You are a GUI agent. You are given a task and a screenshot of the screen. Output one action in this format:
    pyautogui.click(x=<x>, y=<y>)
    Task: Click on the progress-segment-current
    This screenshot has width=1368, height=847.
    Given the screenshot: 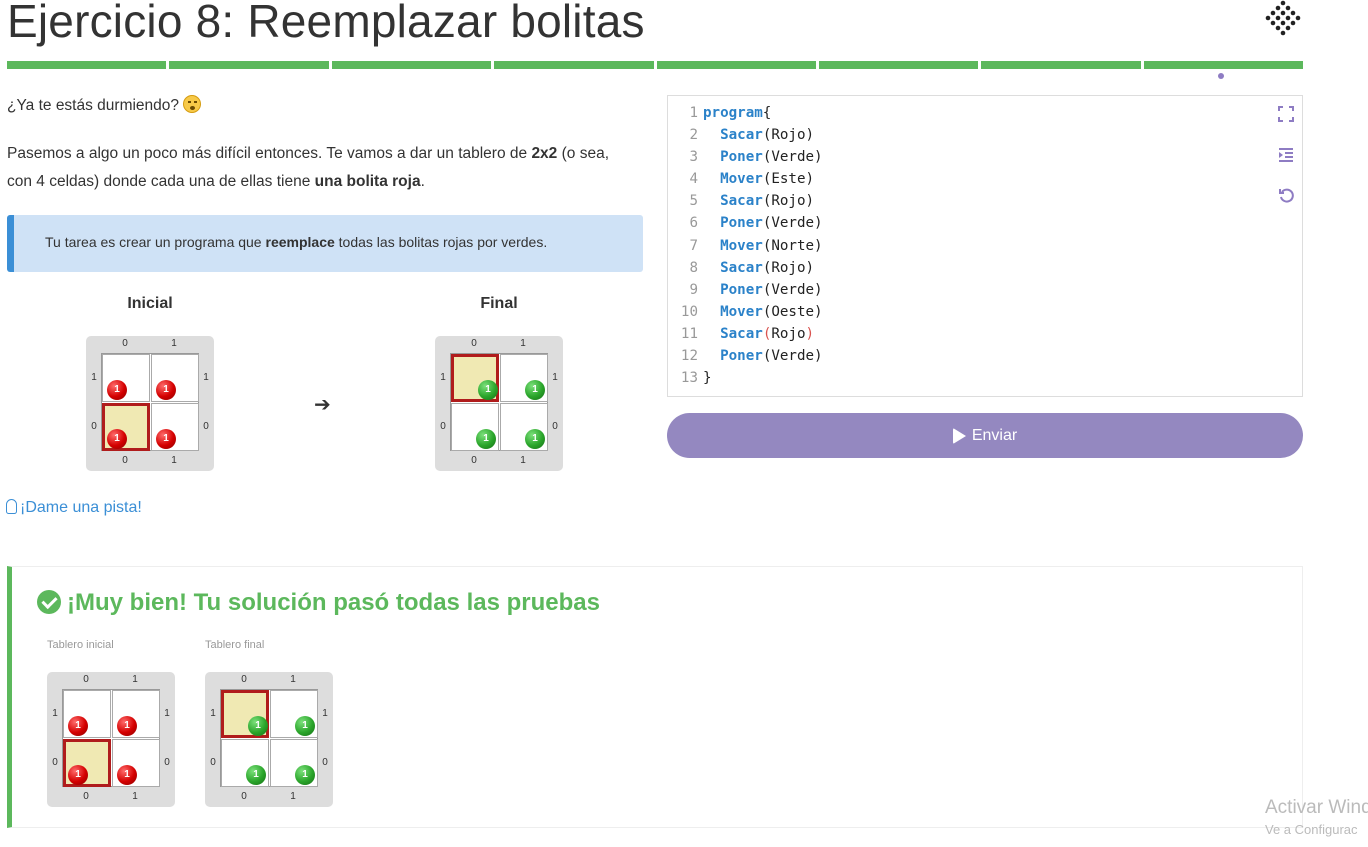 What is the action you would take?
    pyautogui.click(x=1223, y=65)
    